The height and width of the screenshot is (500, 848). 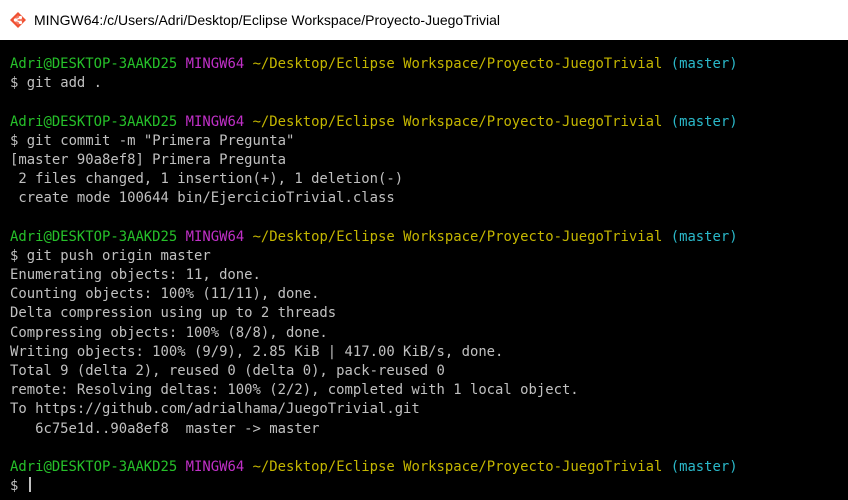 I want to click on command-text: git commit -m "Primera Pregunta", so click(x=160, y=140).